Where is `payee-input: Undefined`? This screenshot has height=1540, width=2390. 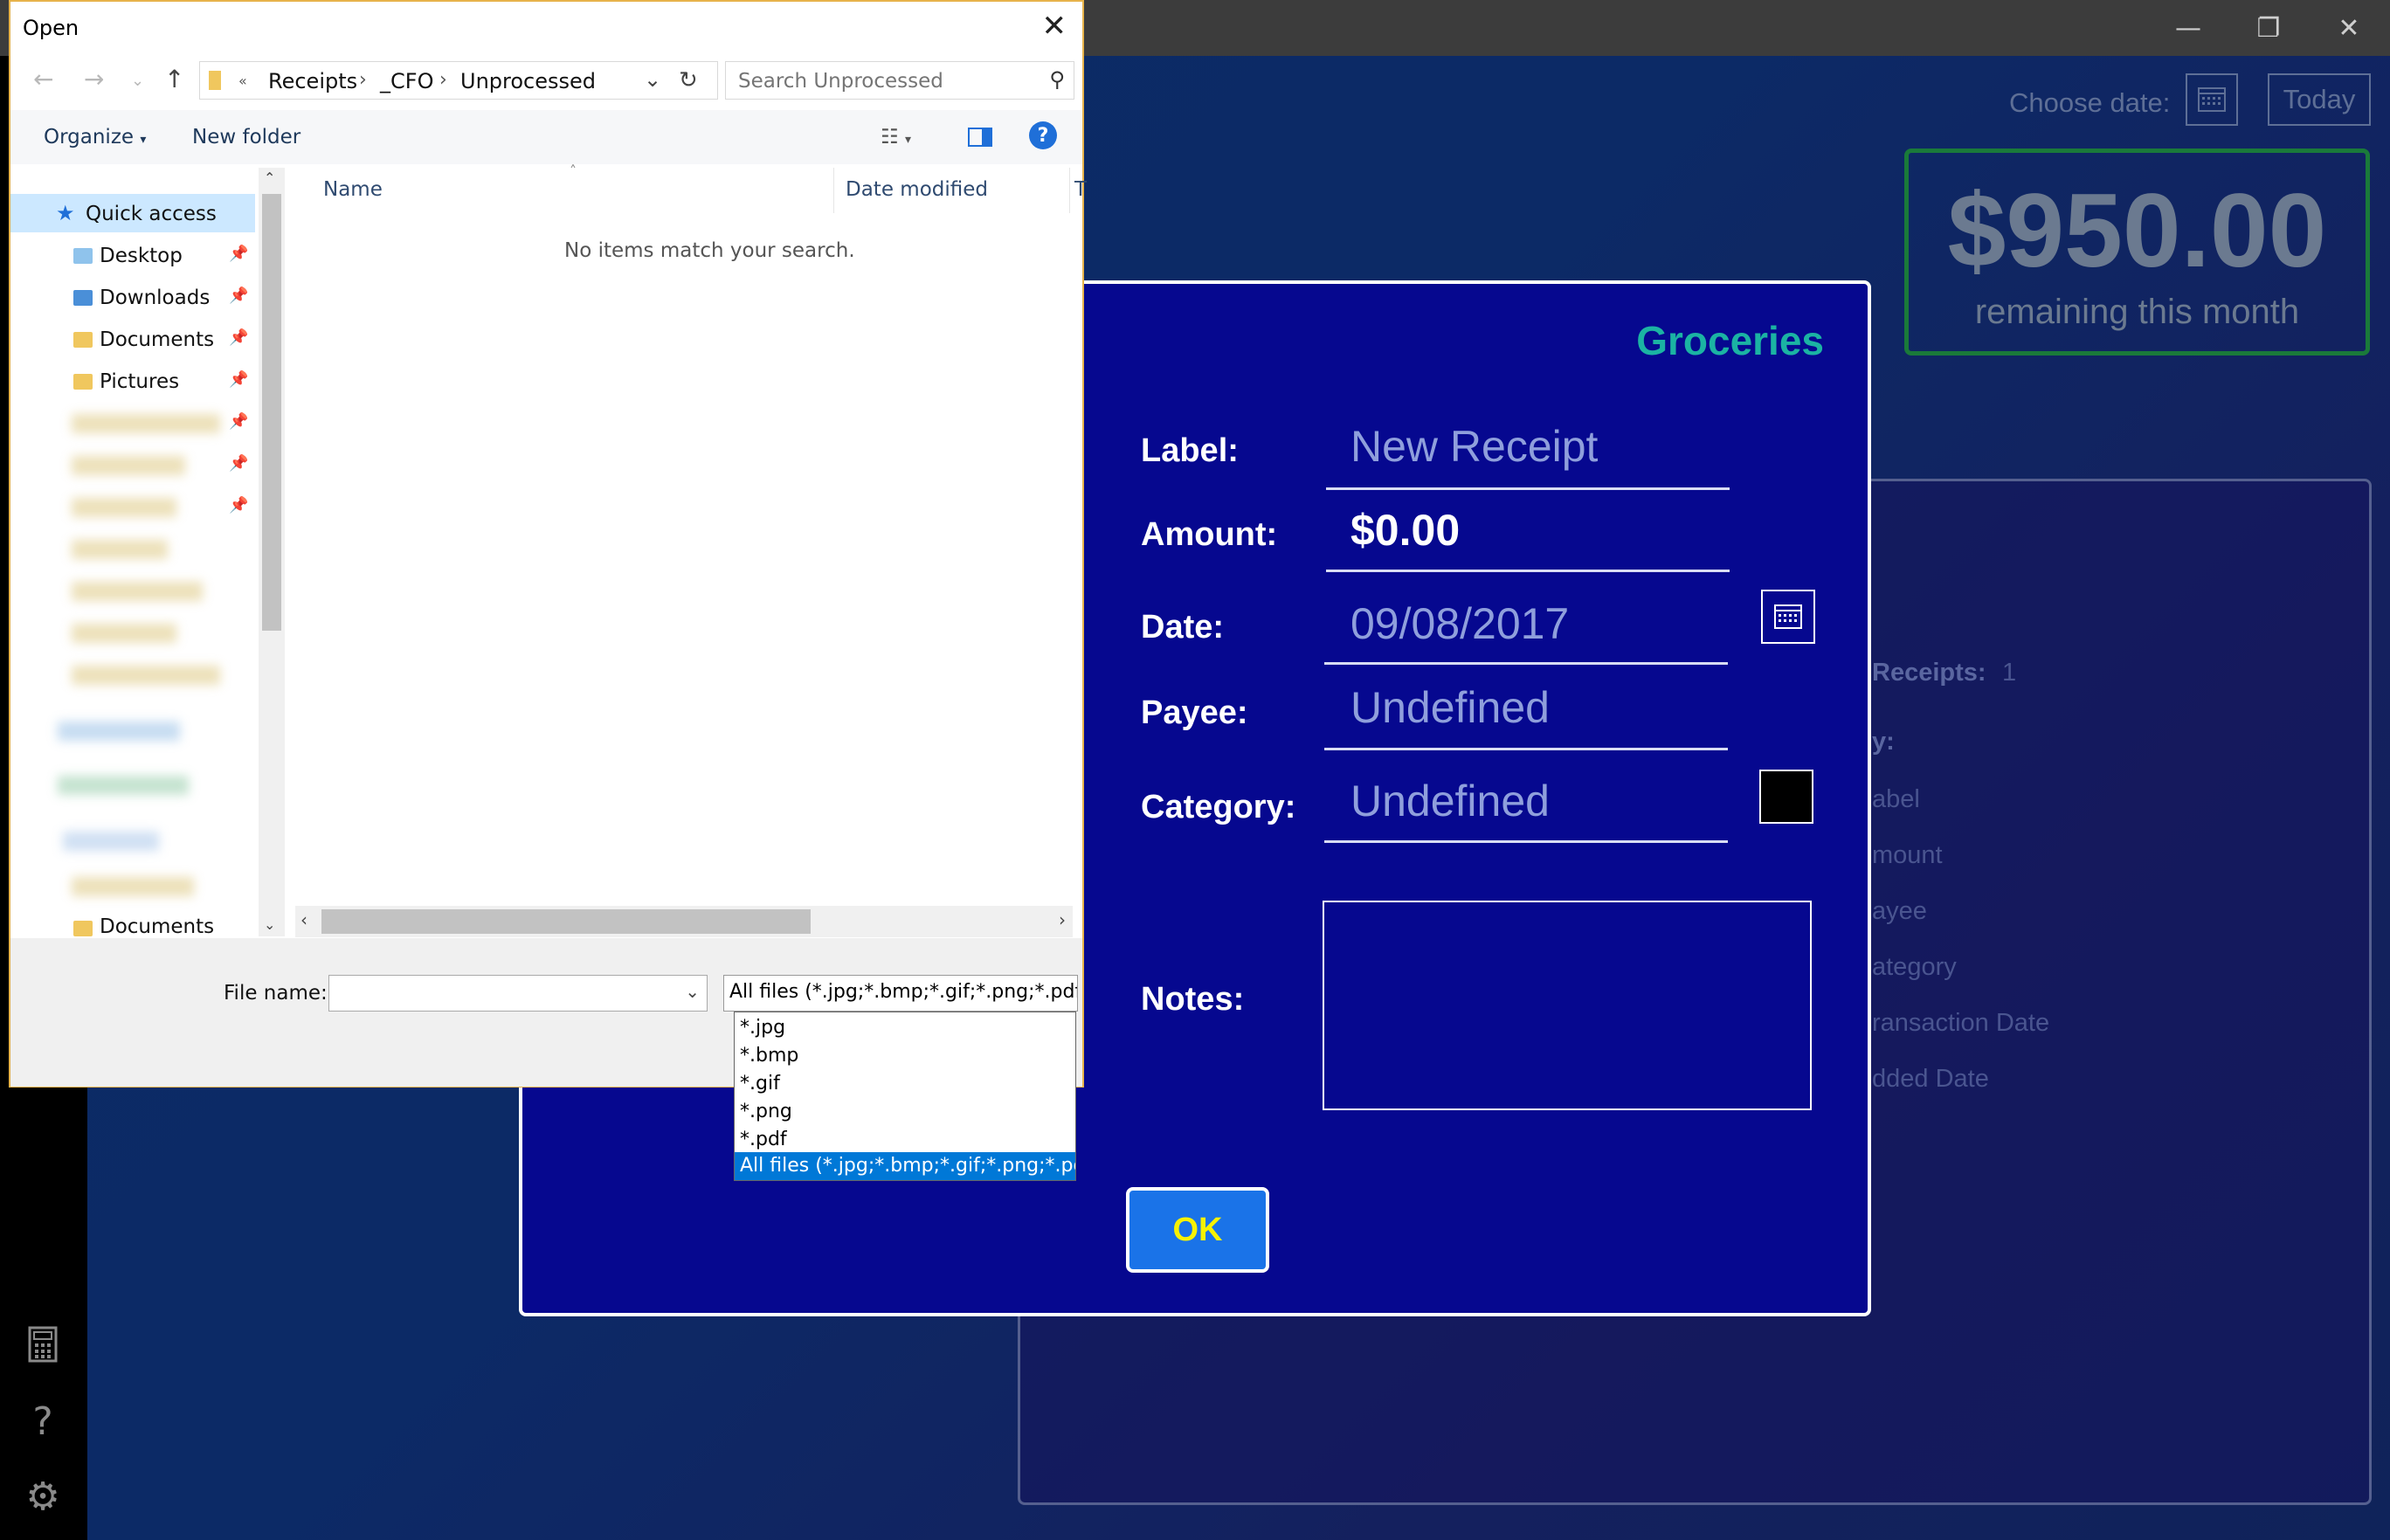
payee-input: Undefined is located at coordinates (1450, 707).